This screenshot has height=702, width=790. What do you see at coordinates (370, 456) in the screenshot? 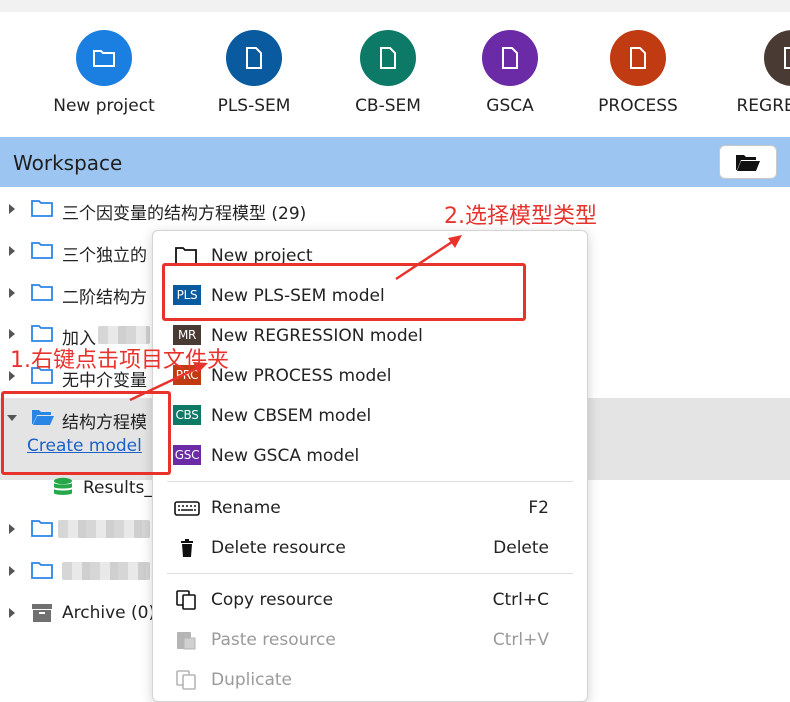
I see `menu-item-new-gsca: GSC New GSCA model` at bounding box center [370, 456].